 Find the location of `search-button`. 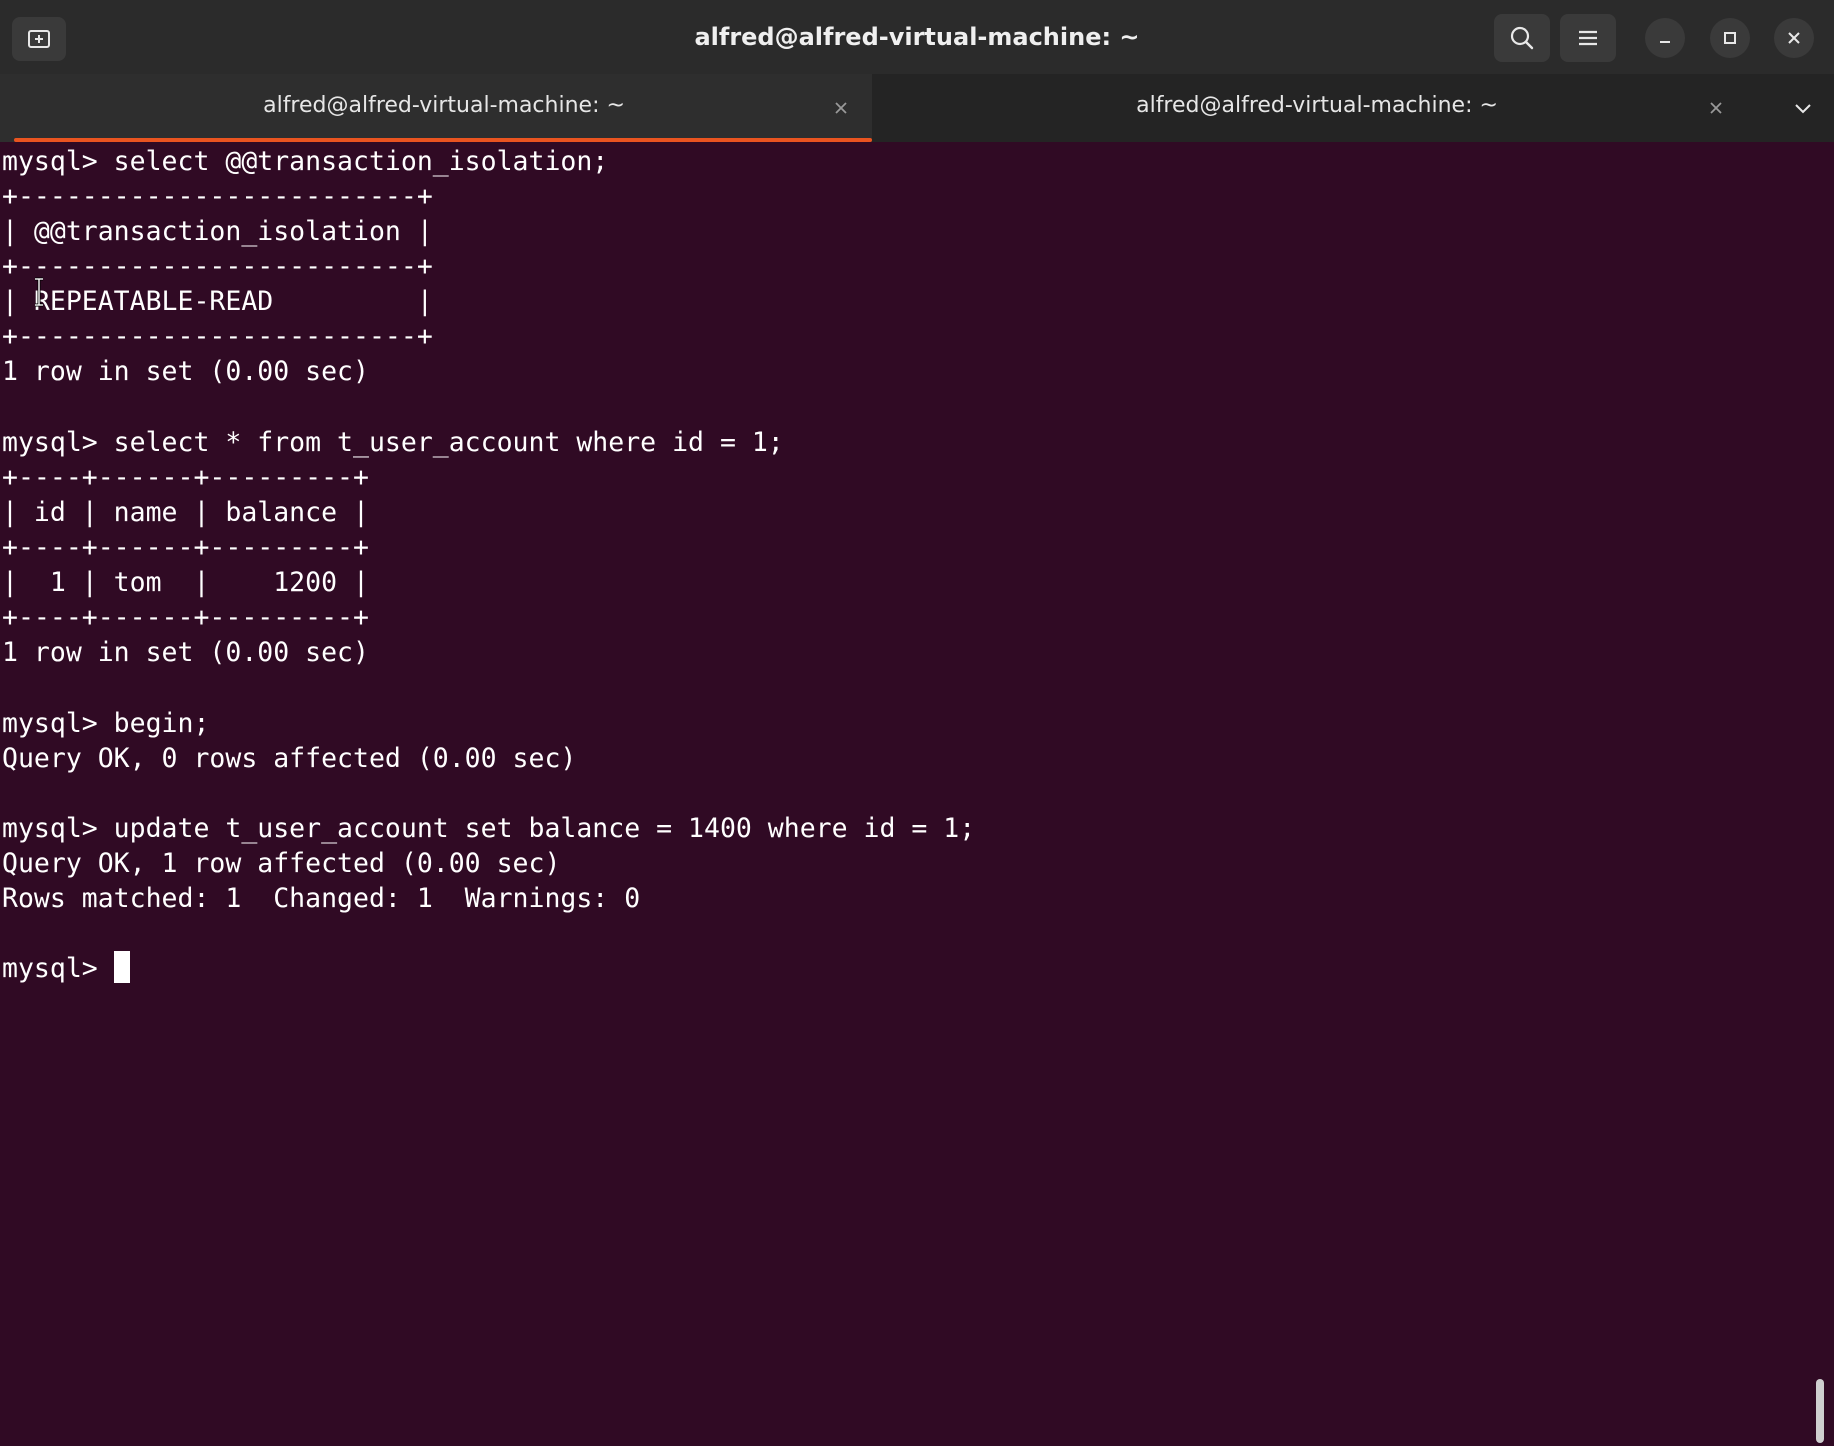

search-button is located at coordinates (1522, 38).